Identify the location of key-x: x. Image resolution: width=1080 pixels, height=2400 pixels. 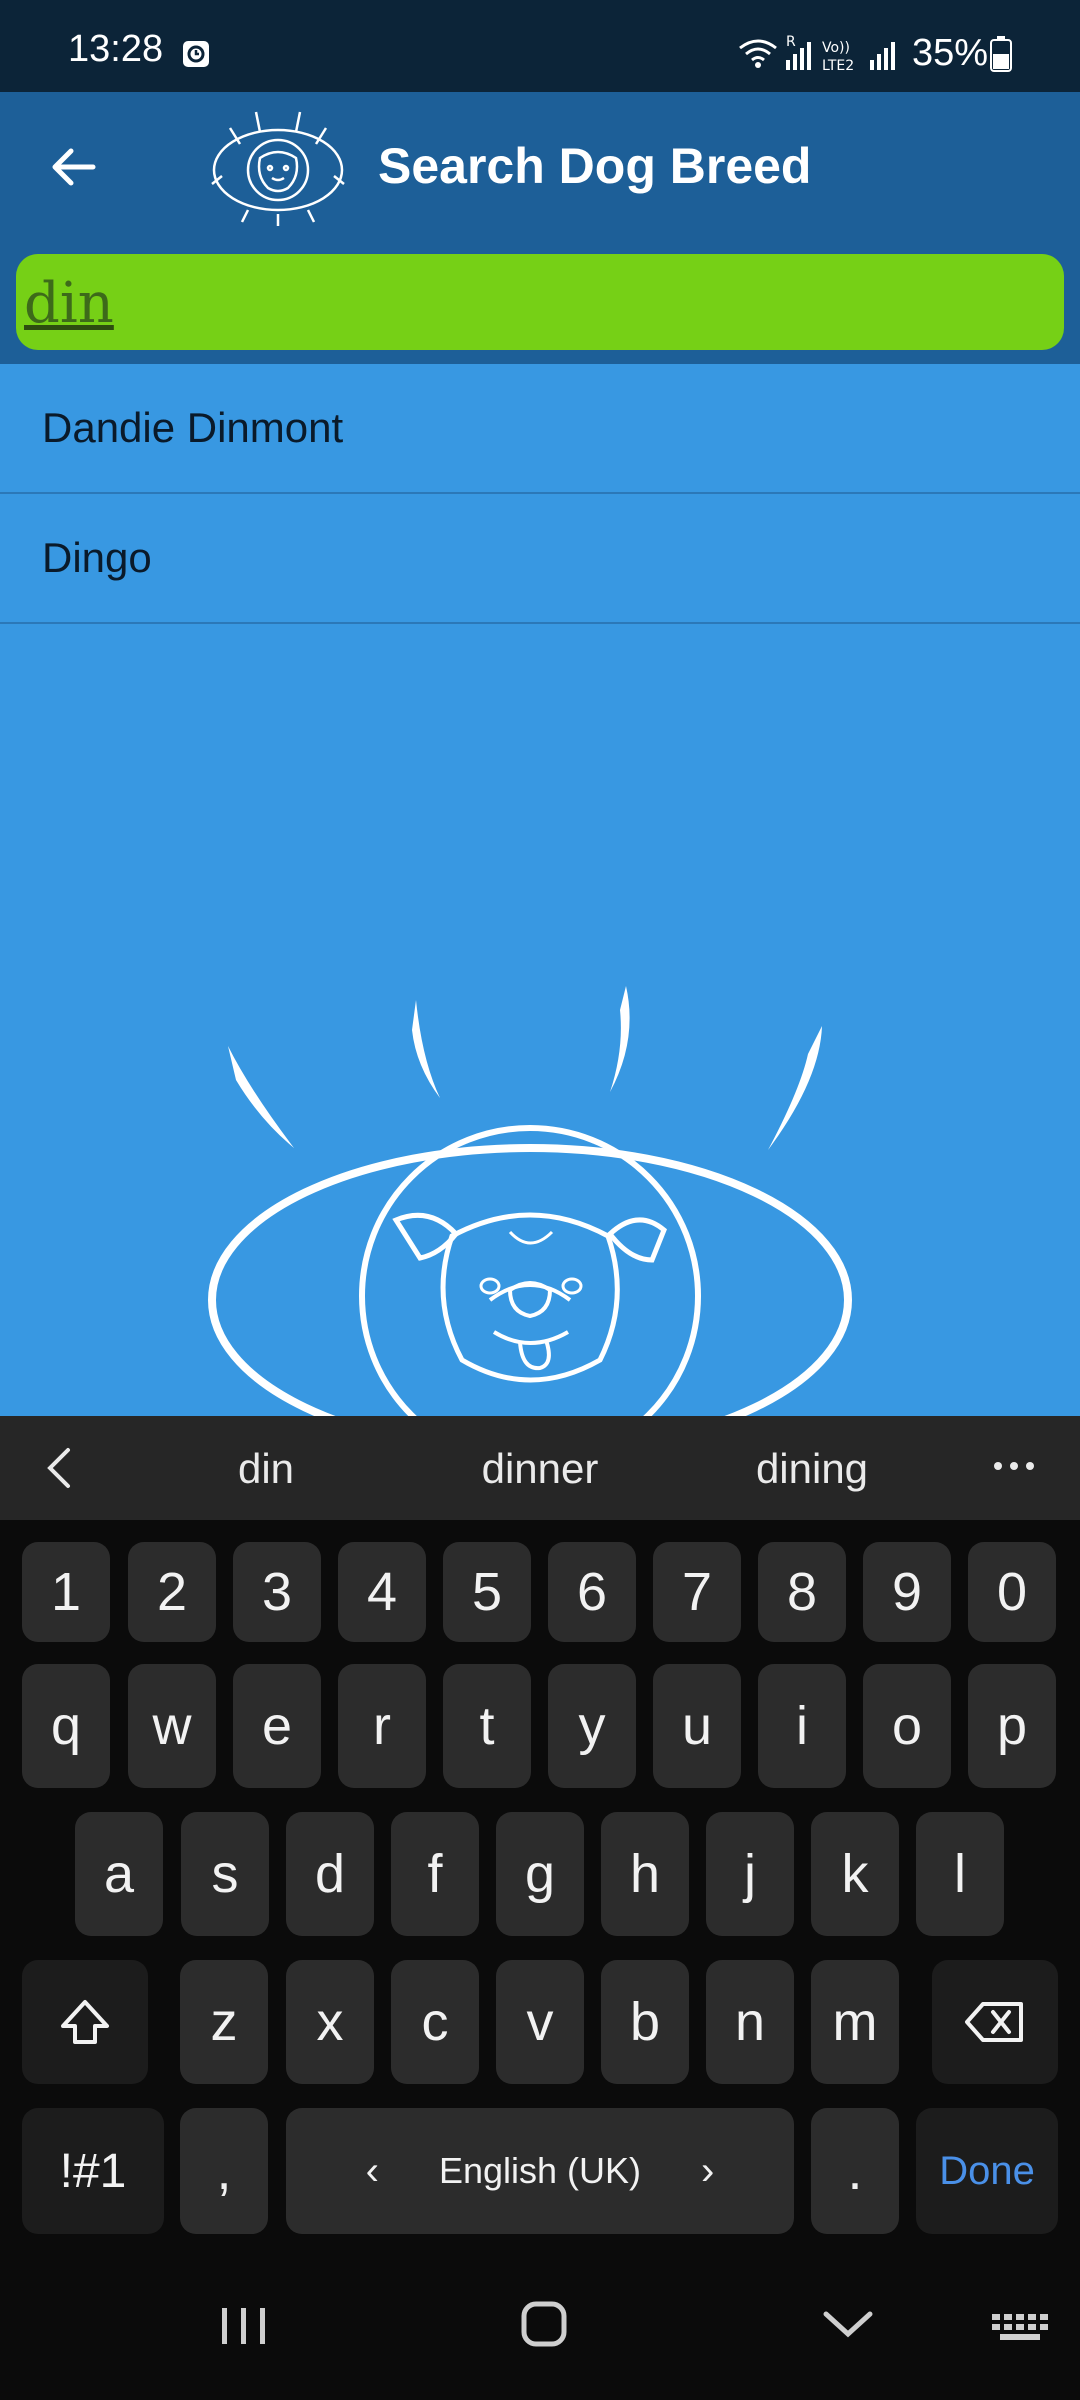
(330, 2022).